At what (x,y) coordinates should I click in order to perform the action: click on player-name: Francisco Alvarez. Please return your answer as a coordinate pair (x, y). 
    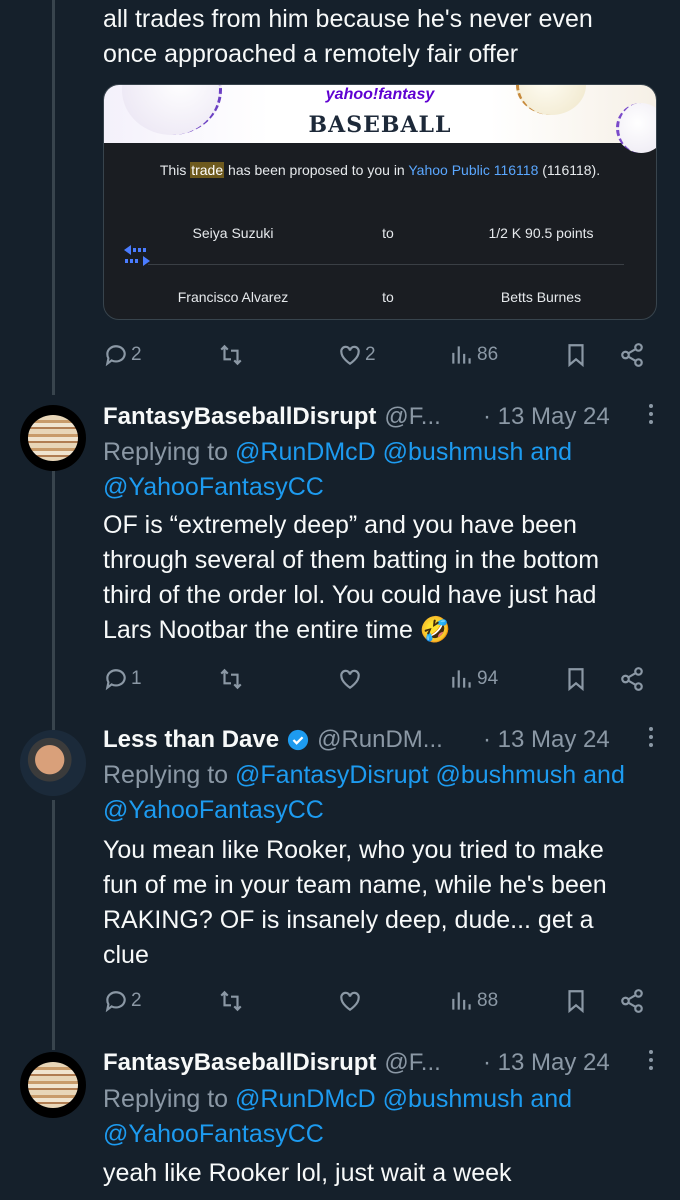
    Looking at the image, I should click on (233, 296).